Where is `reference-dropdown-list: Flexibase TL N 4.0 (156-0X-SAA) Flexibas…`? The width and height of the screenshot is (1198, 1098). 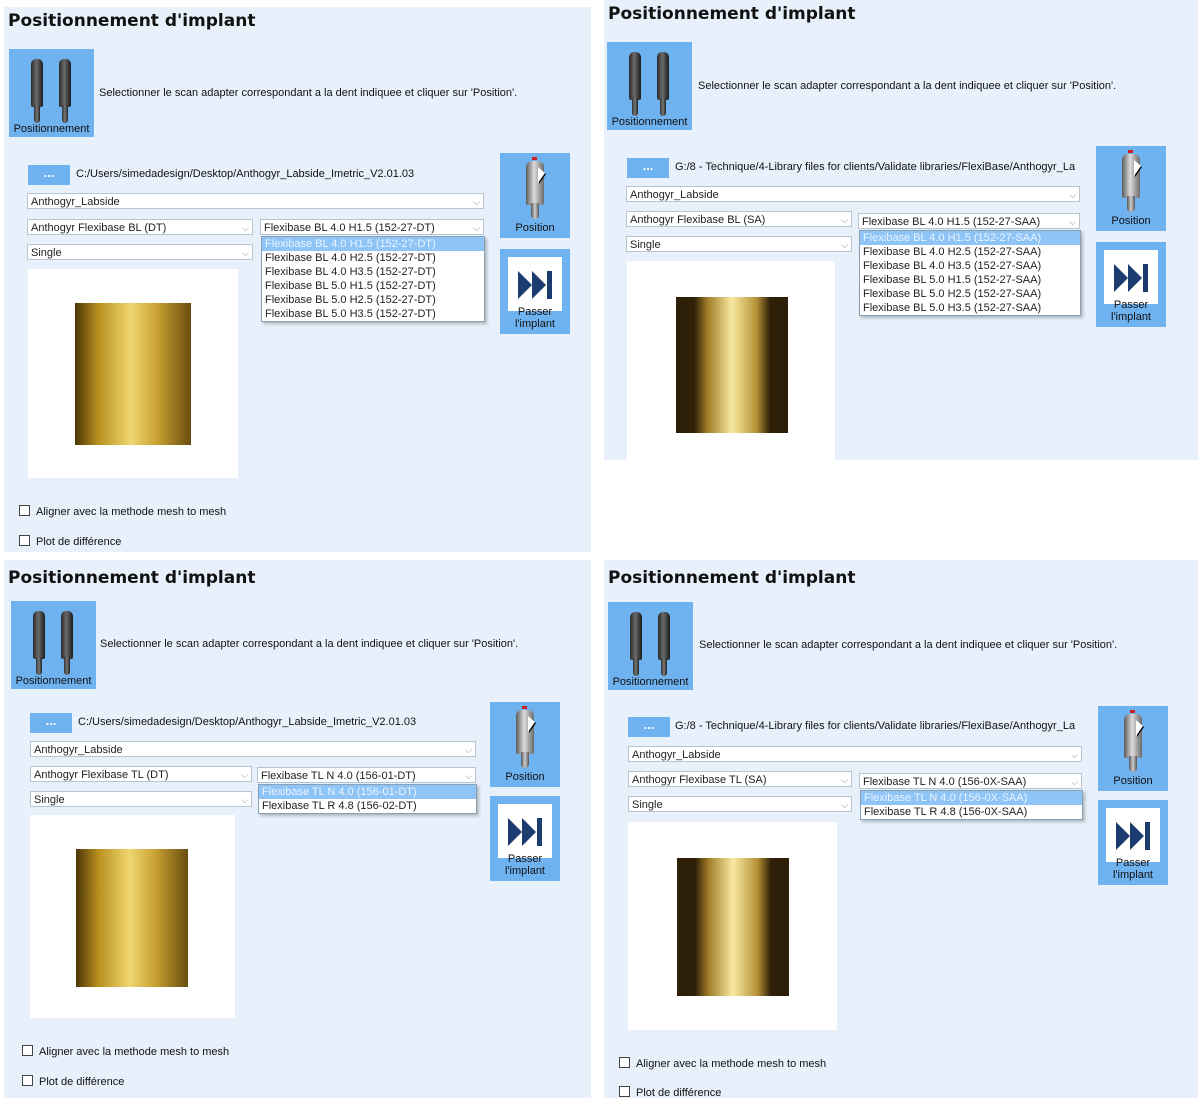 reference-dropdown-list: Flexibase TL N 4.0 (156-0X-SAA) Flexibas… is located at coordinates (971, 805).